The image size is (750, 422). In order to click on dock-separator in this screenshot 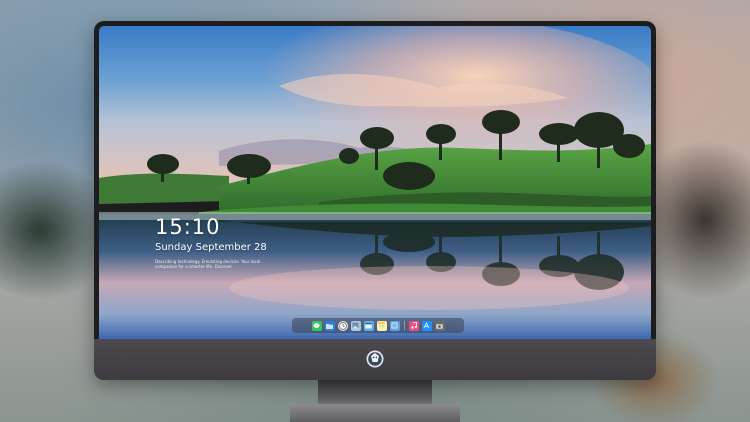, I will do `click(404, 325)`.